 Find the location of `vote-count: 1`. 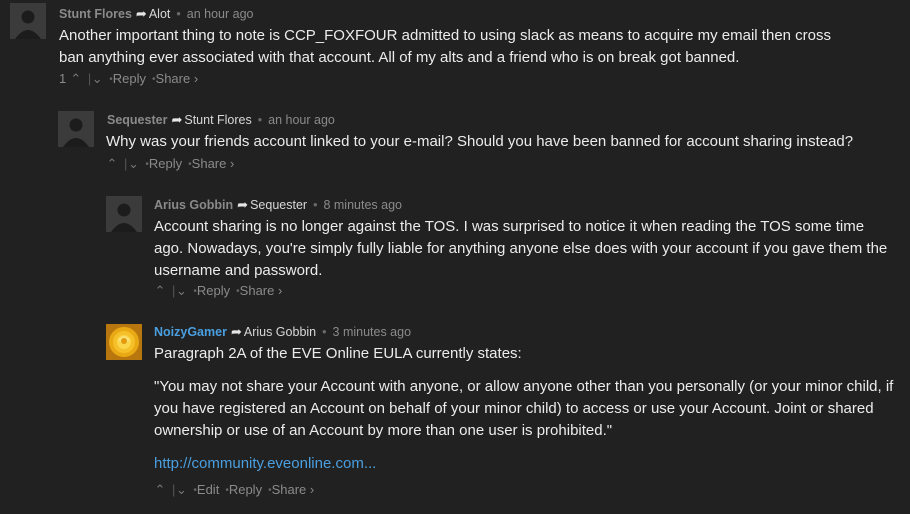

vote-count: 1 is located at coordinates (63, 78).